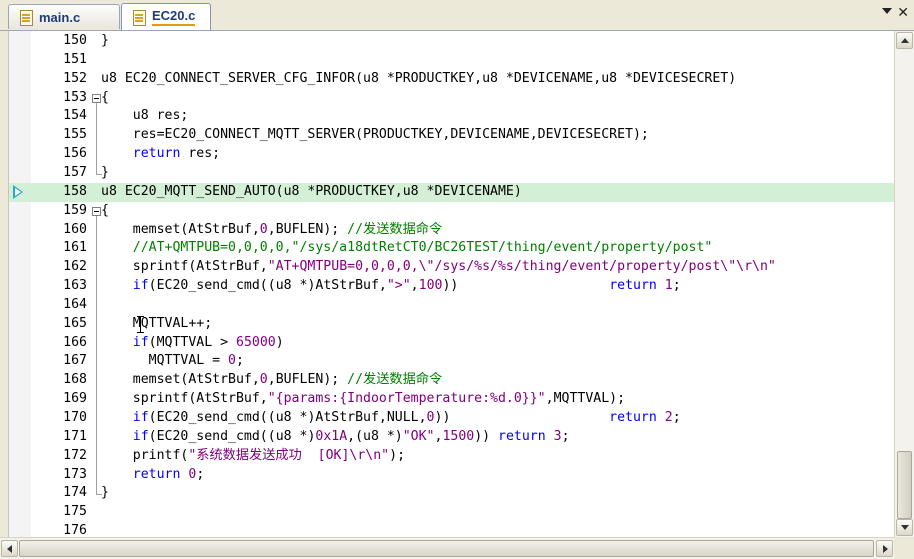 The height and width of the screenshot is (559, 914). Describe the element at coordinates (267, 286) in the screenshot. I see `code-token: (EC20_send_cmd((u8 *)AtStrBuf,` at that location.